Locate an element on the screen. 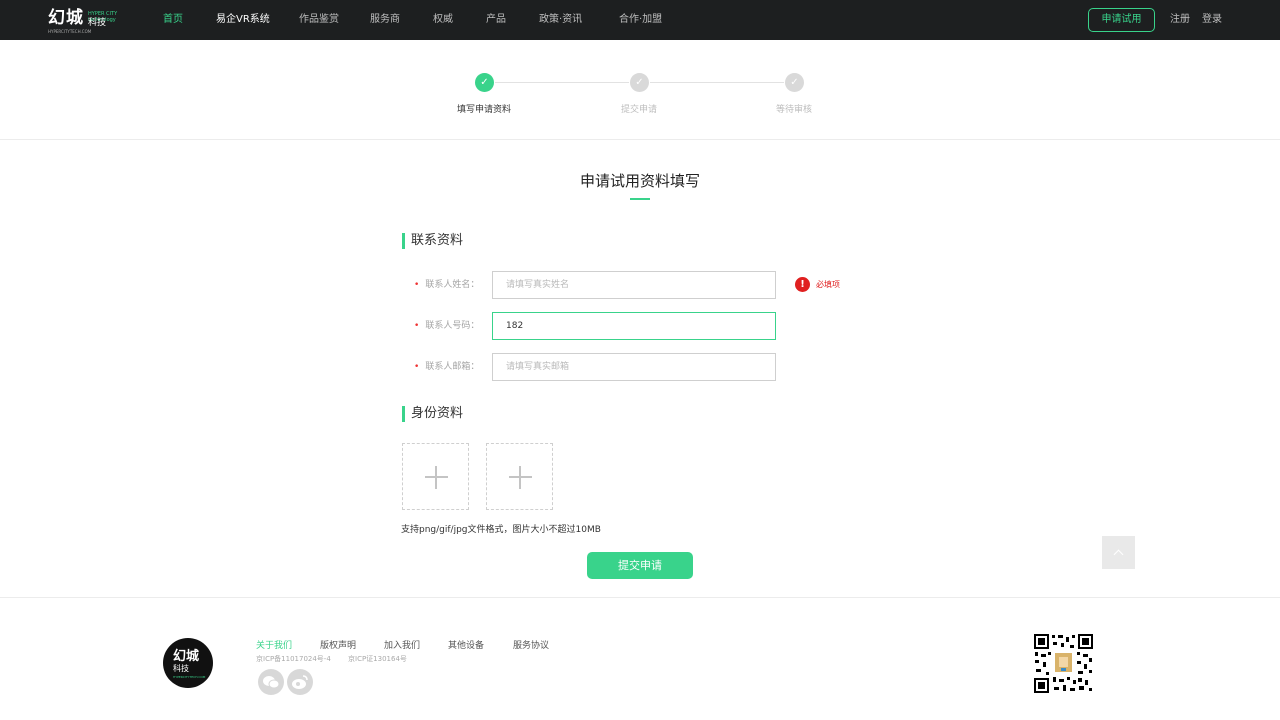  step-1-label: 填写申请资料 is located at coordinates (484, 110).